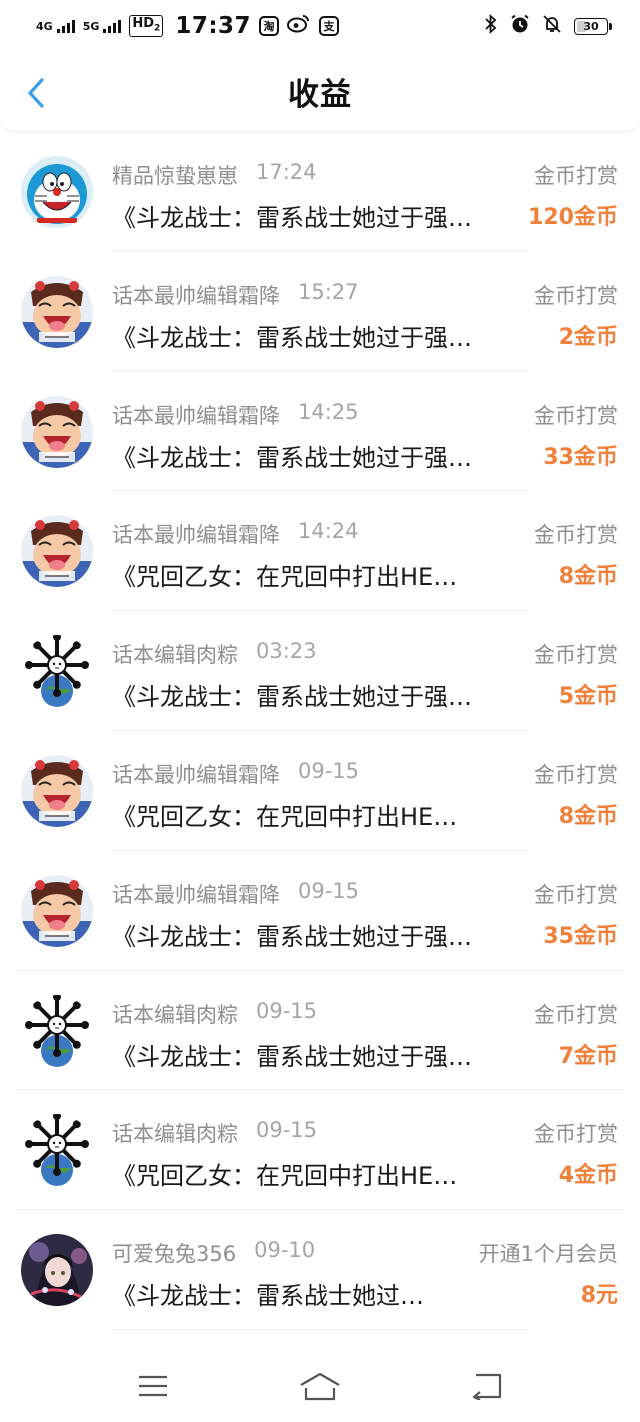 This screenshot has width=640, height=1422. What do you see at coordinates (320, 92) in the screenshot?
I see `nav-bar: 收益` at bounding box center [320, 92].